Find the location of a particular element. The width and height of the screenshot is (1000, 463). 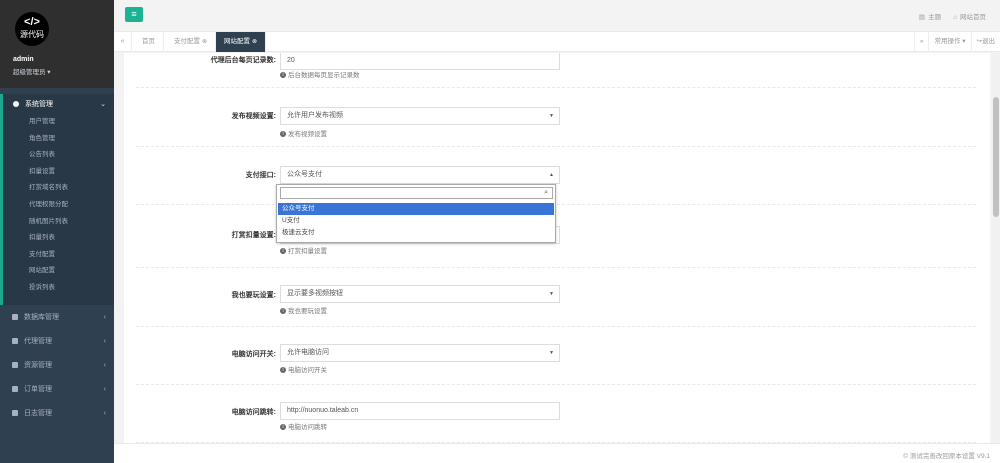

tab-site-config-label: 网站配置 is located at coordinates (237, 41).